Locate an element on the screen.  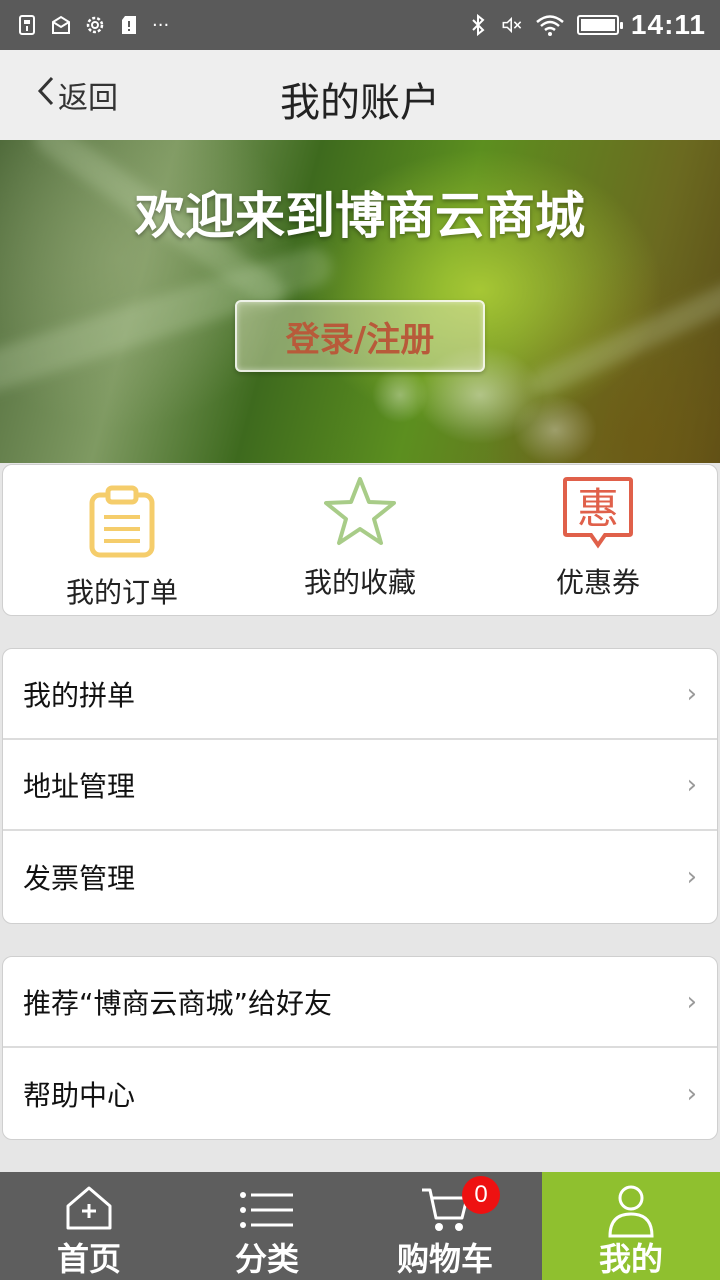
battery-icon is located at coordinates (599, 25).